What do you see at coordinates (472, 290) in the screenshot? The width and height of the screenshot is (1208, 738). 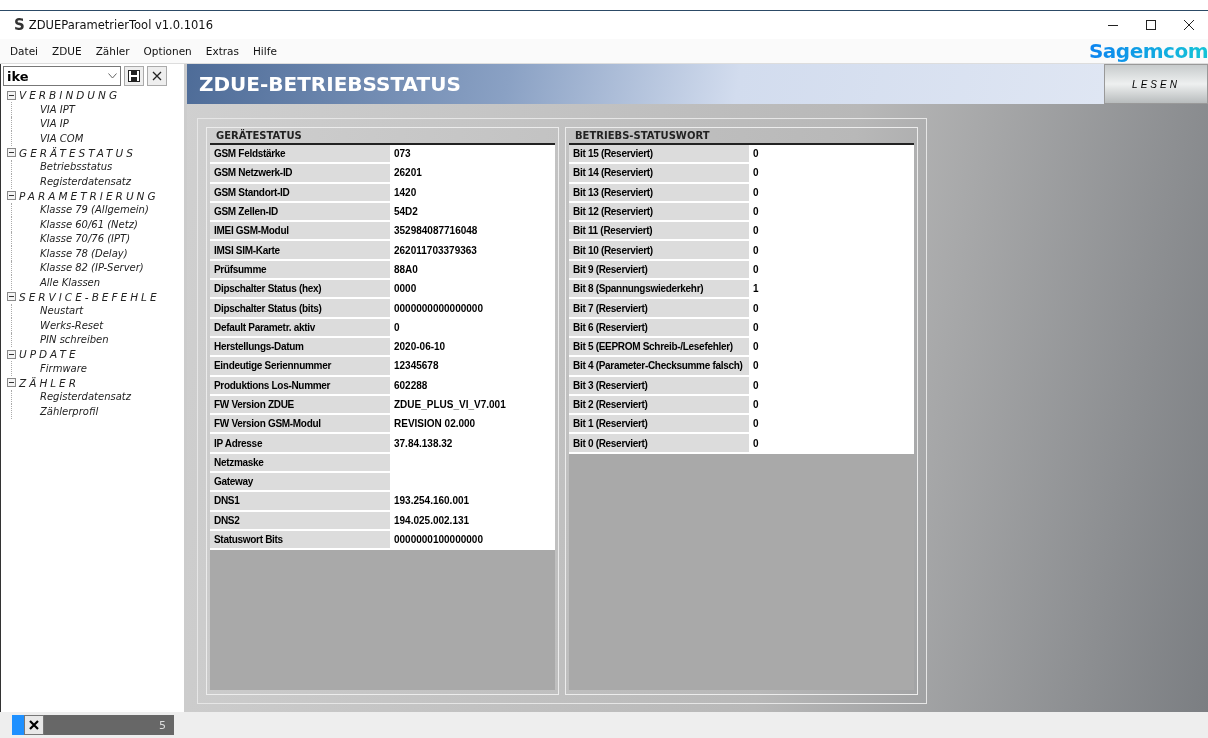 I see `field-value: 0000` at bounding box center [472, 290].